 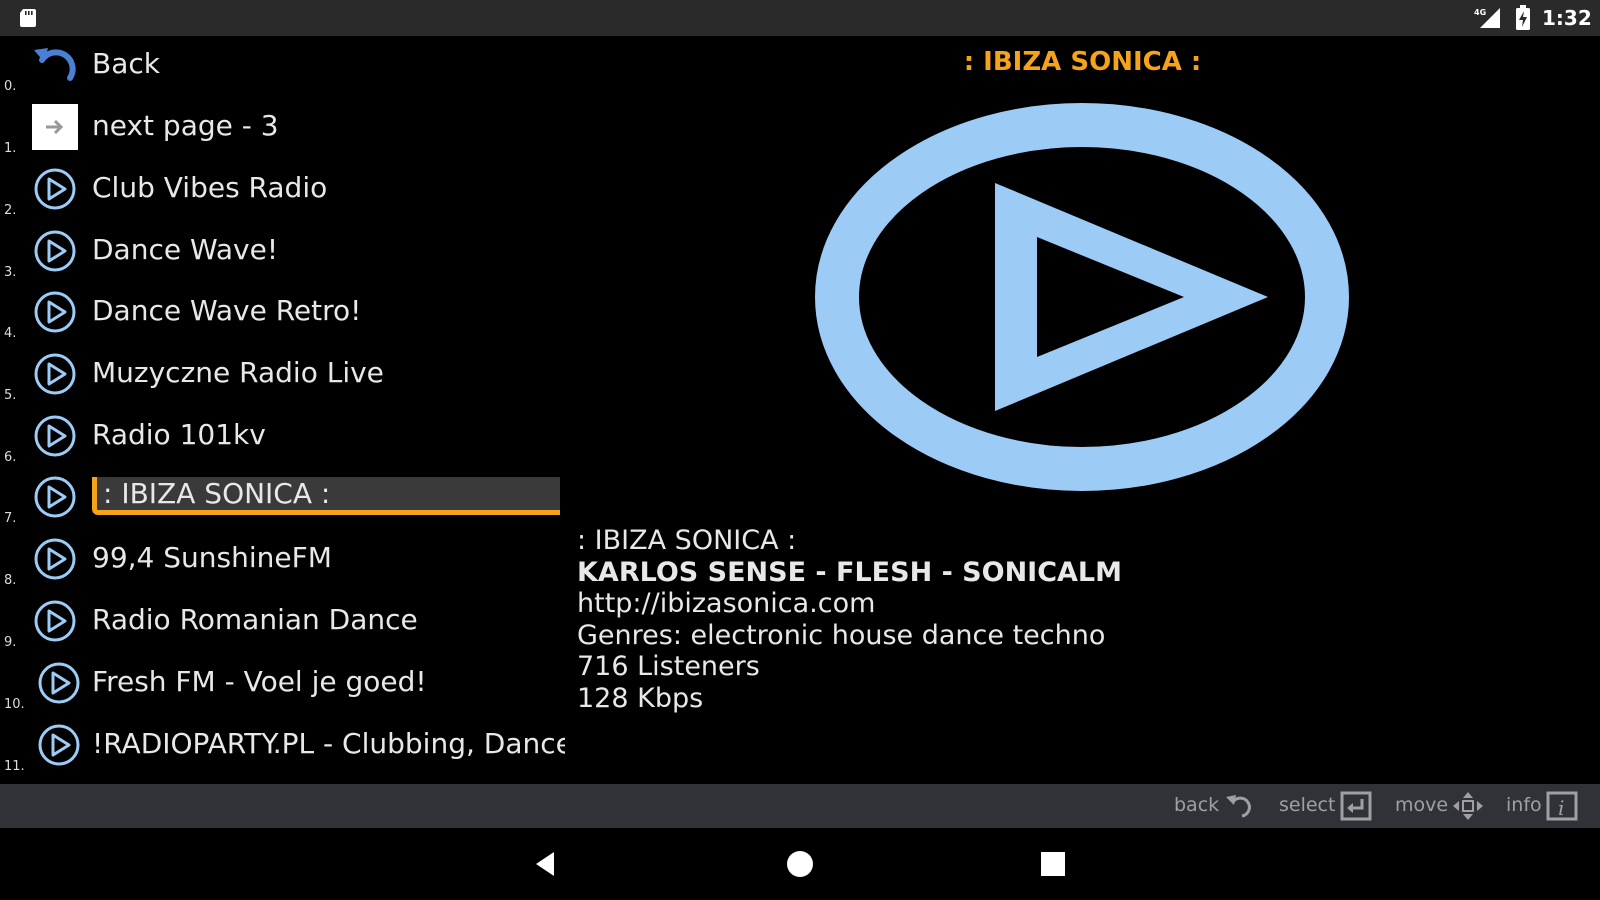 What do you see at coordinates (14, 766) in the screenshot?
I see `item-index: 11.` at bounding box center [14, 766].